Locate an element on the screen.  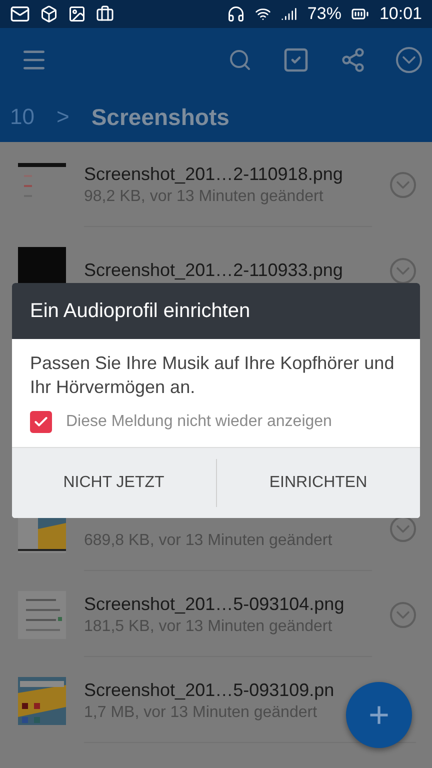
share-icon is located at coordinates (353, 60).